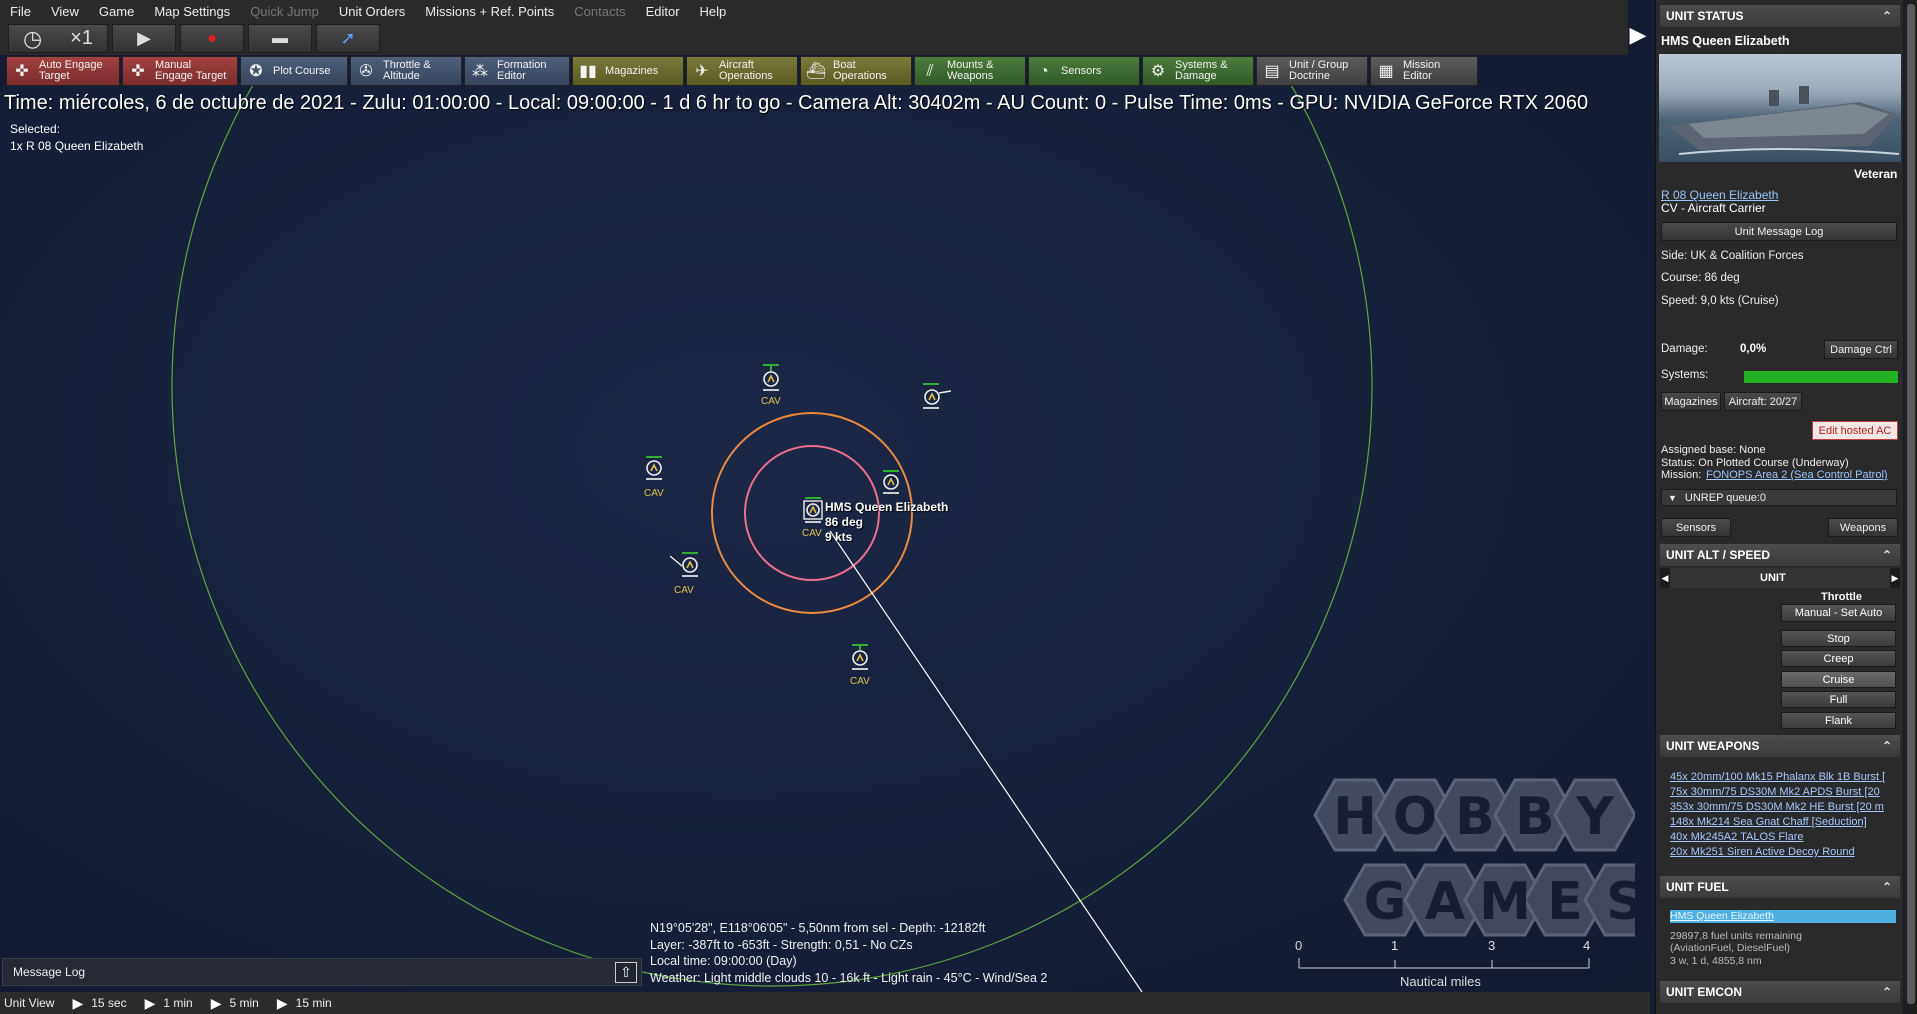 Image resolution: width=1917 pixels, height=1014 pixels. I want to click on menu-file: File, so click(20, 11).